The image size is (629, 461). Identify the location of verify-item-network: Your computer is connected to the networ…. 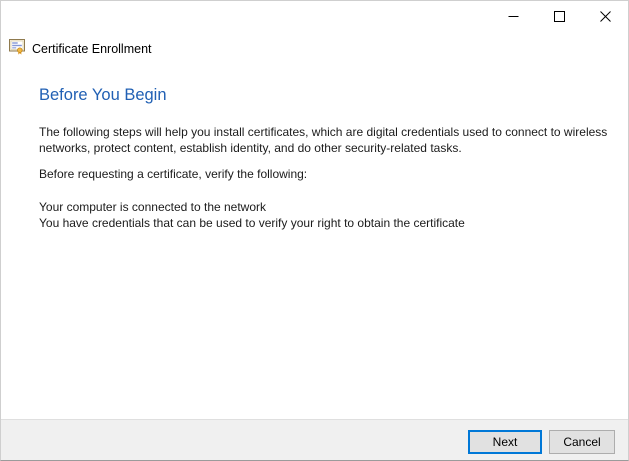
(153, 207).